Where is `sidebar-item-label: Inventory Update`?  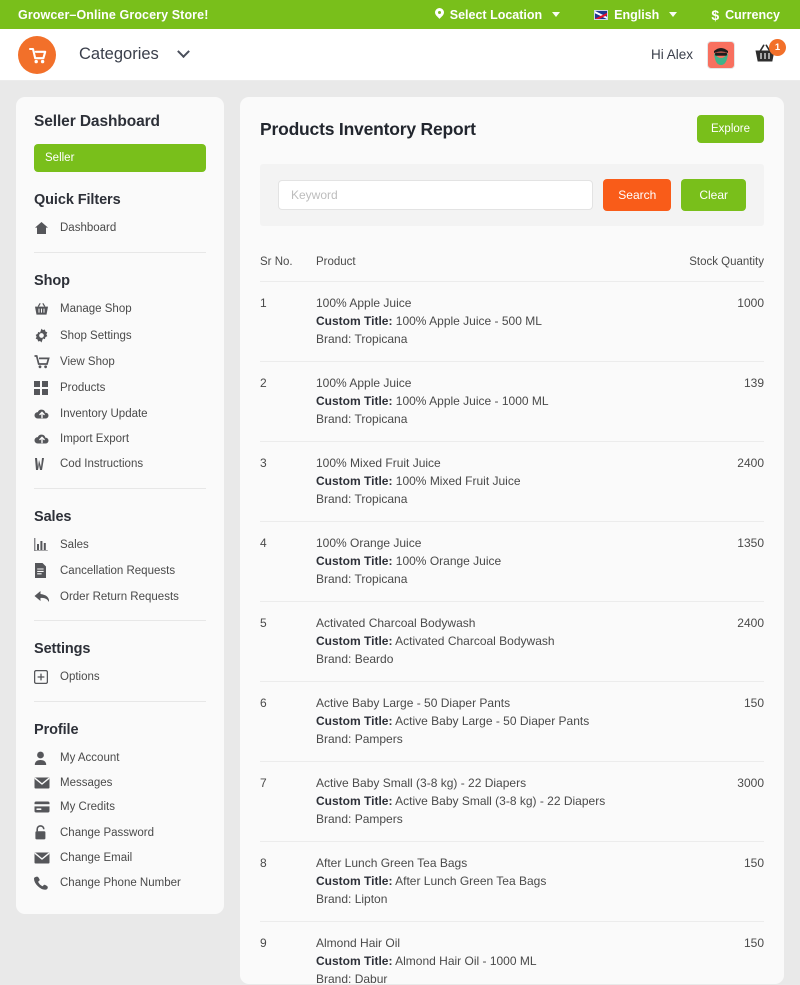
sidebar-item-label: Inventory Update is located at coordinates (104, 413).